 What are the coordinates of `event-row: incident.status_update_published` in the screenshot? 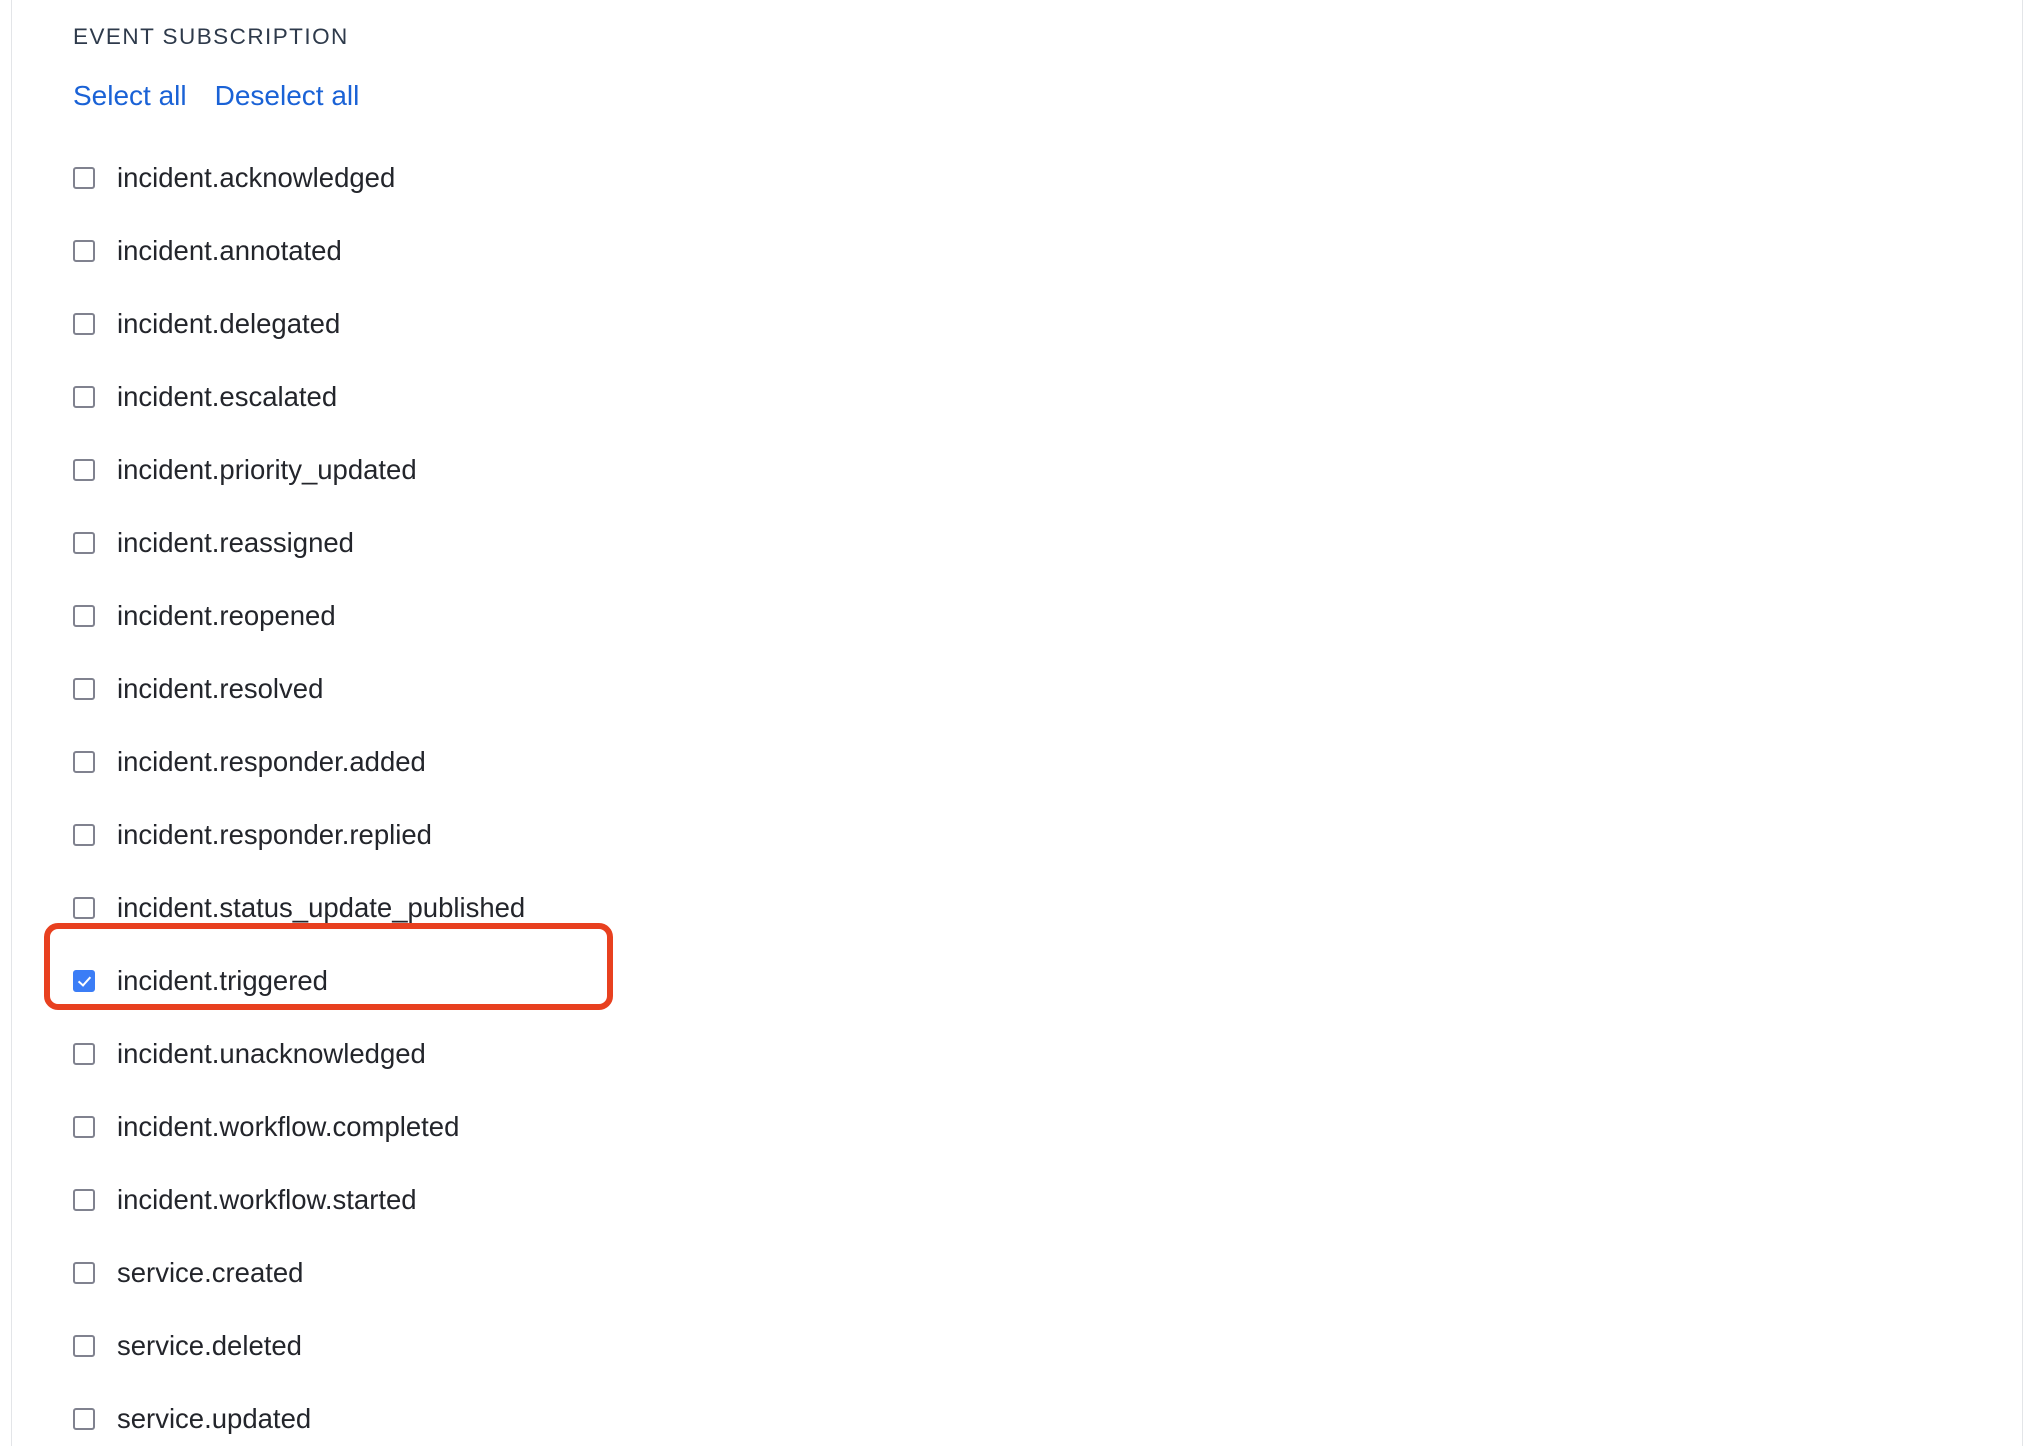 It's located at (1018, 907).